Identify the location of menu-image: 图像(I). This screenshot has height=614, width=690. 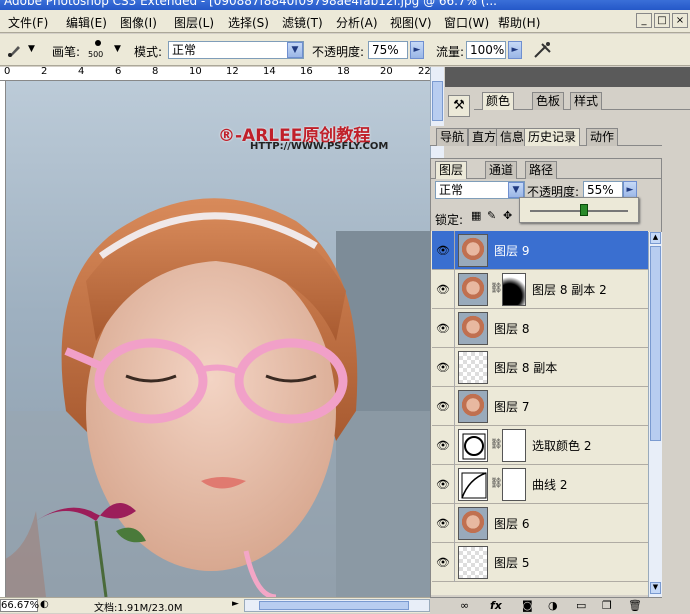
(138, 22).